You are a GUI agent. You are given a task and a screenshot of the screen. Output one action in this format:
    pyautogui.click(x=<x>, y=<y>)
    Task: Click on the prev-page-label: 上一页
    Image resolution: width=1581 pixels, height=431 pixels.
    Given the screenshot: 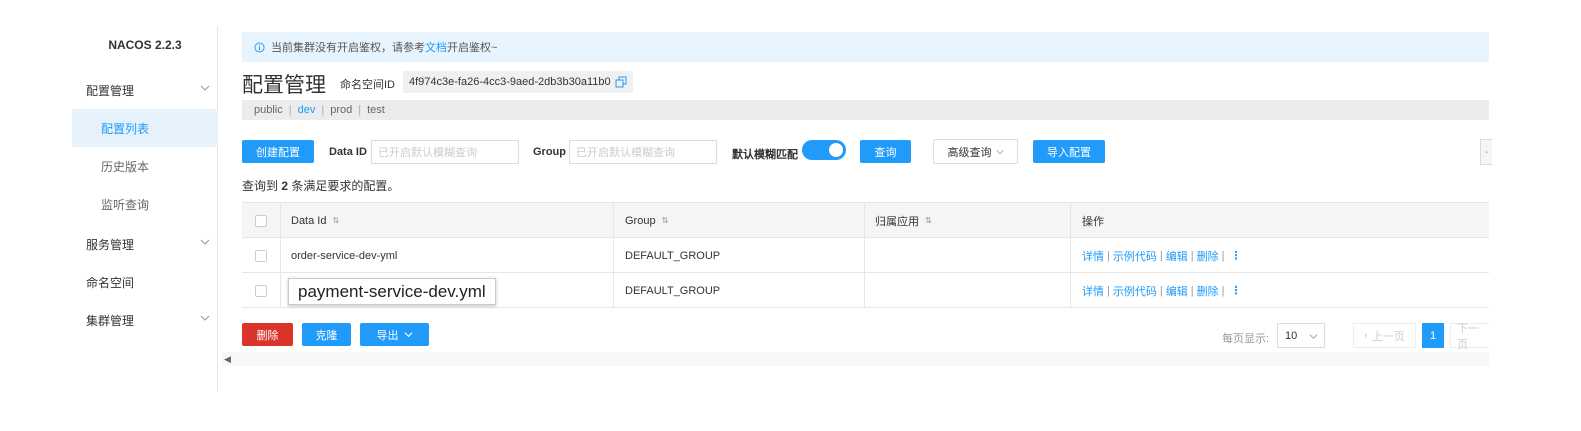 What is the action you would take?
    pyautogui.click(x=1388, y=336)
    